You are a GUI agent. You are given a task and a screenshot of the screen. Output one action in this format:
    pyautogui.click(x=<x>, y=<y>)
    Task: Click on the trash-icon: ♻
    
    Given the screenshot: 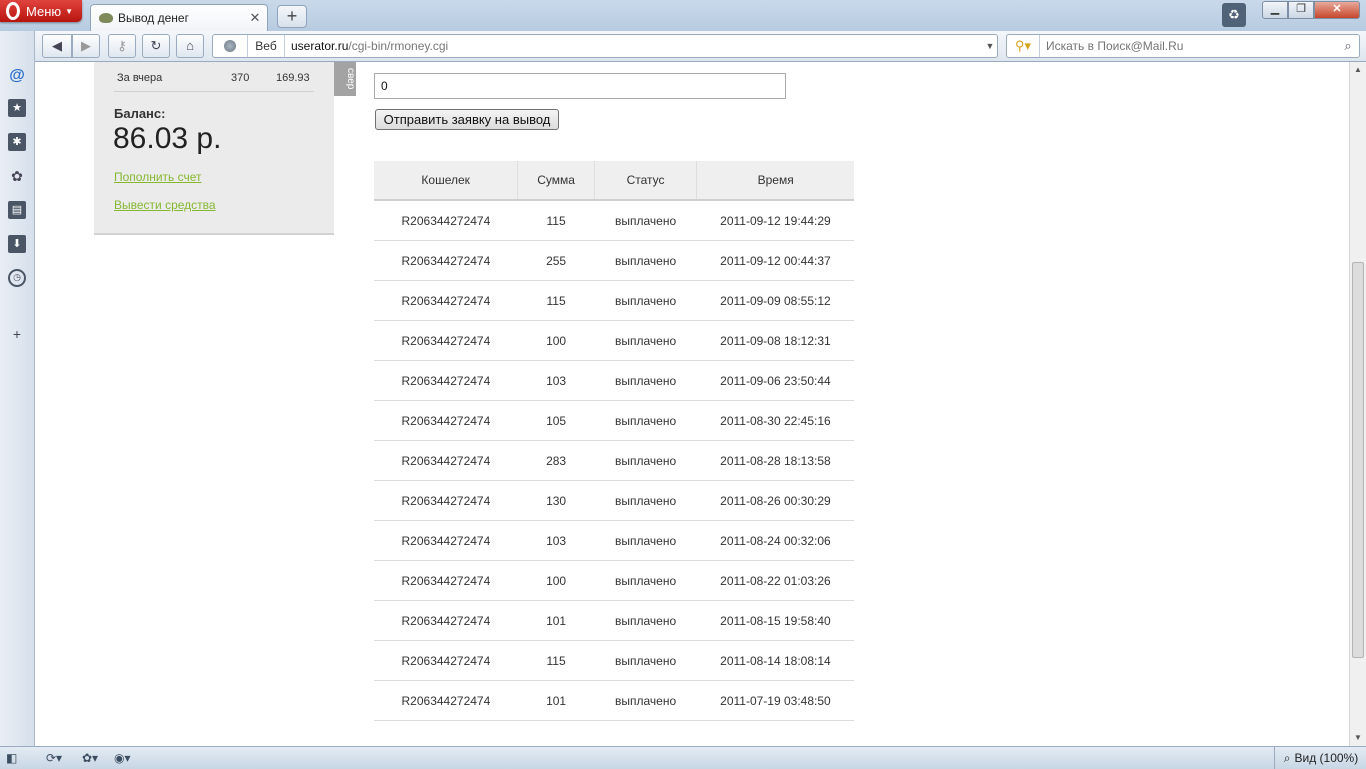 What is the action you would take?
    pyautogui.click(x=1234, y=15)
    